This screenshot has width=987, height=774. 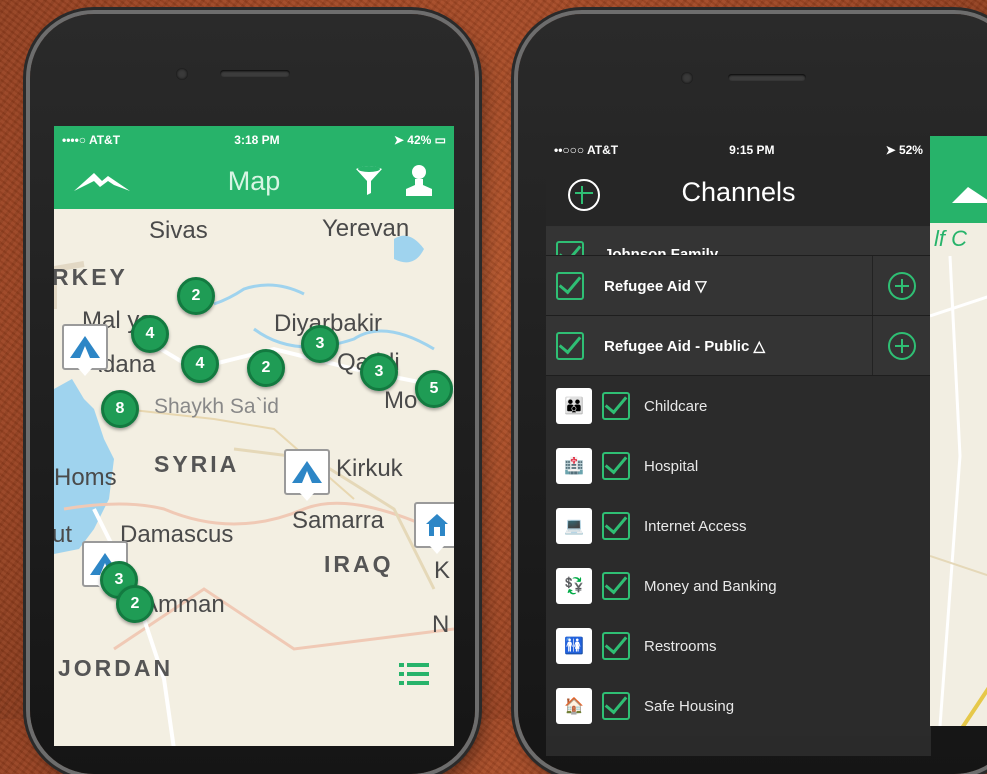 What do you see at coordinates (442, 570) in the screenshot?
I see `map-label-k: K` at bounding box center [442, 570].